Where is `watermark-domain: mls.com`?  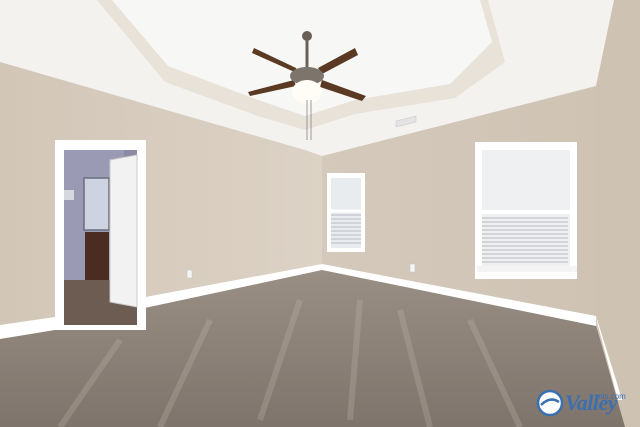 watermark-domain: mls.com is located at coordinates (611, 396).